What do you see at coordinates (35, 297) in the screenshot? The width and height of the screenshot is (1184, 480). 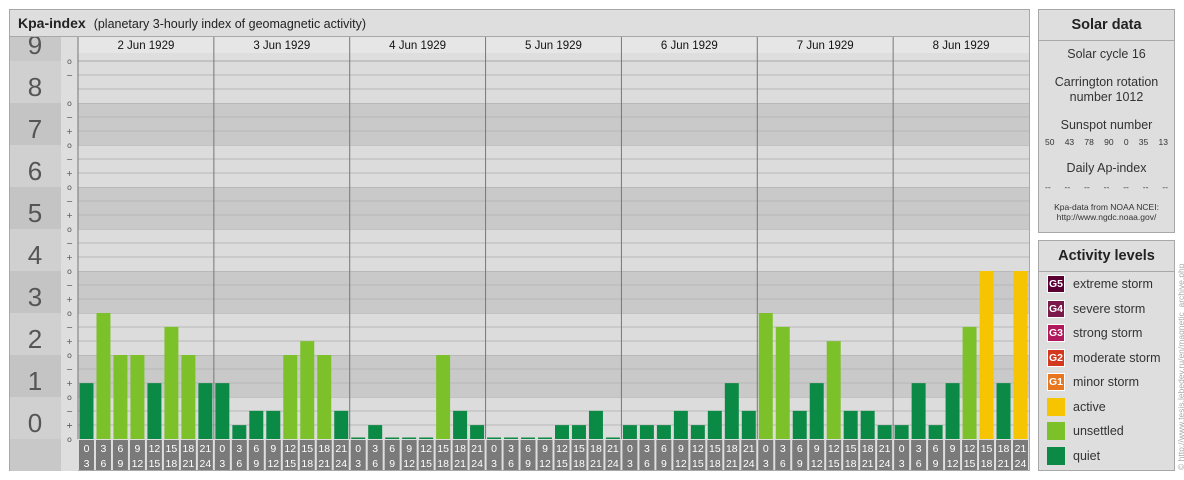 I see `y-tick-label: 3` at bounding box center [35, 297].